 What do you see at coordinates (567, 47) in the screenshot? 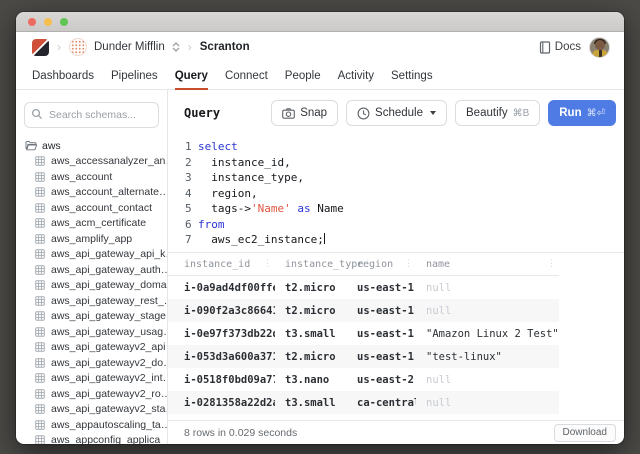
I see `docs-label: Docs` at bounding box center [567, 47].